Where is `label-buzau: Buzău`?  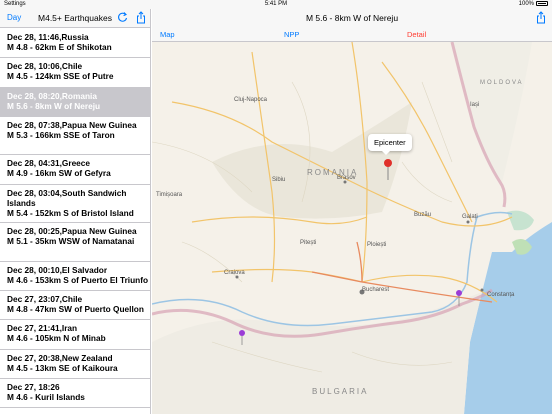 label-buzau: Buzău is located at coordinates (423, 215).